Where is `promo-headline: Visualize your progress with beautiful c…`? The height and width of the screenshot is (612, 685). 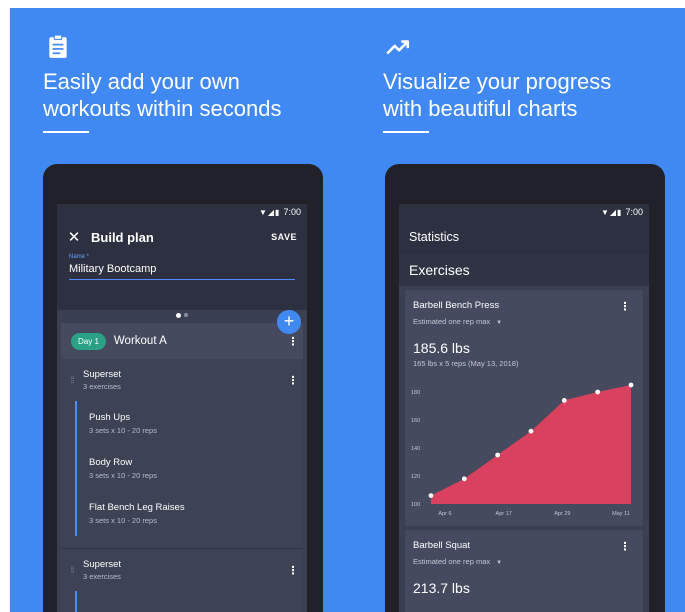 promo-headline: Visualize your progress with beautiful c… is located at coordinates (533, 95).